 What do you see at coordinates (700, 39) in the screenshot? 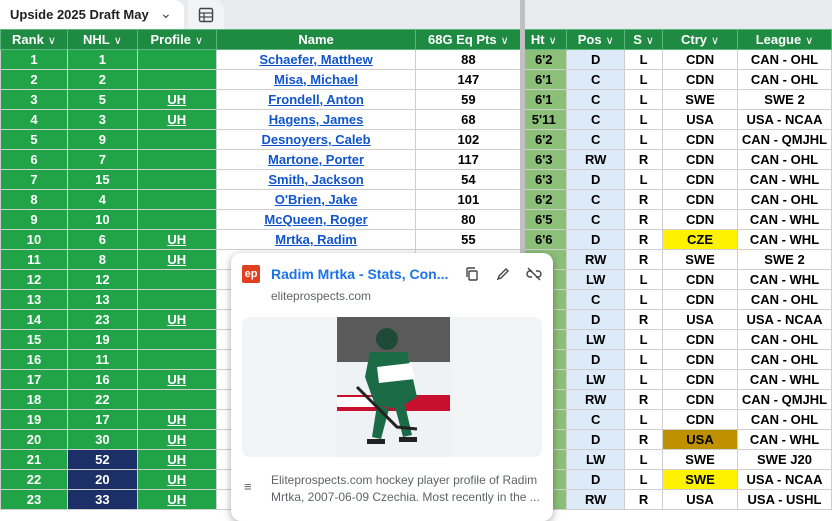
I see `header-ctry: Ctry ∨` at bounding box center [700, 39].